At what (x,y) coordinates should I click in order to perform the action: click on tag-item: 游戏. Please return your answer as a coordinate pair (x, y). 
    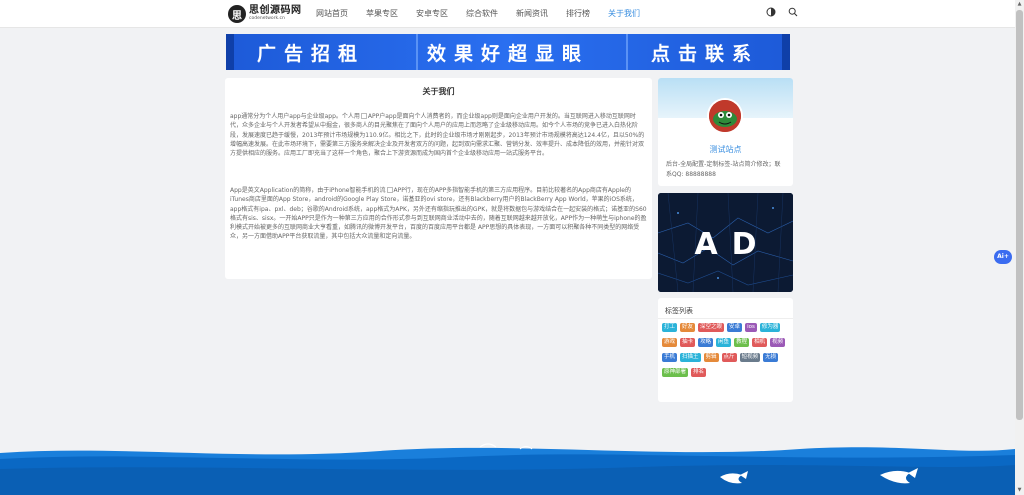
    Looking at the image, I should click on (670, 342).